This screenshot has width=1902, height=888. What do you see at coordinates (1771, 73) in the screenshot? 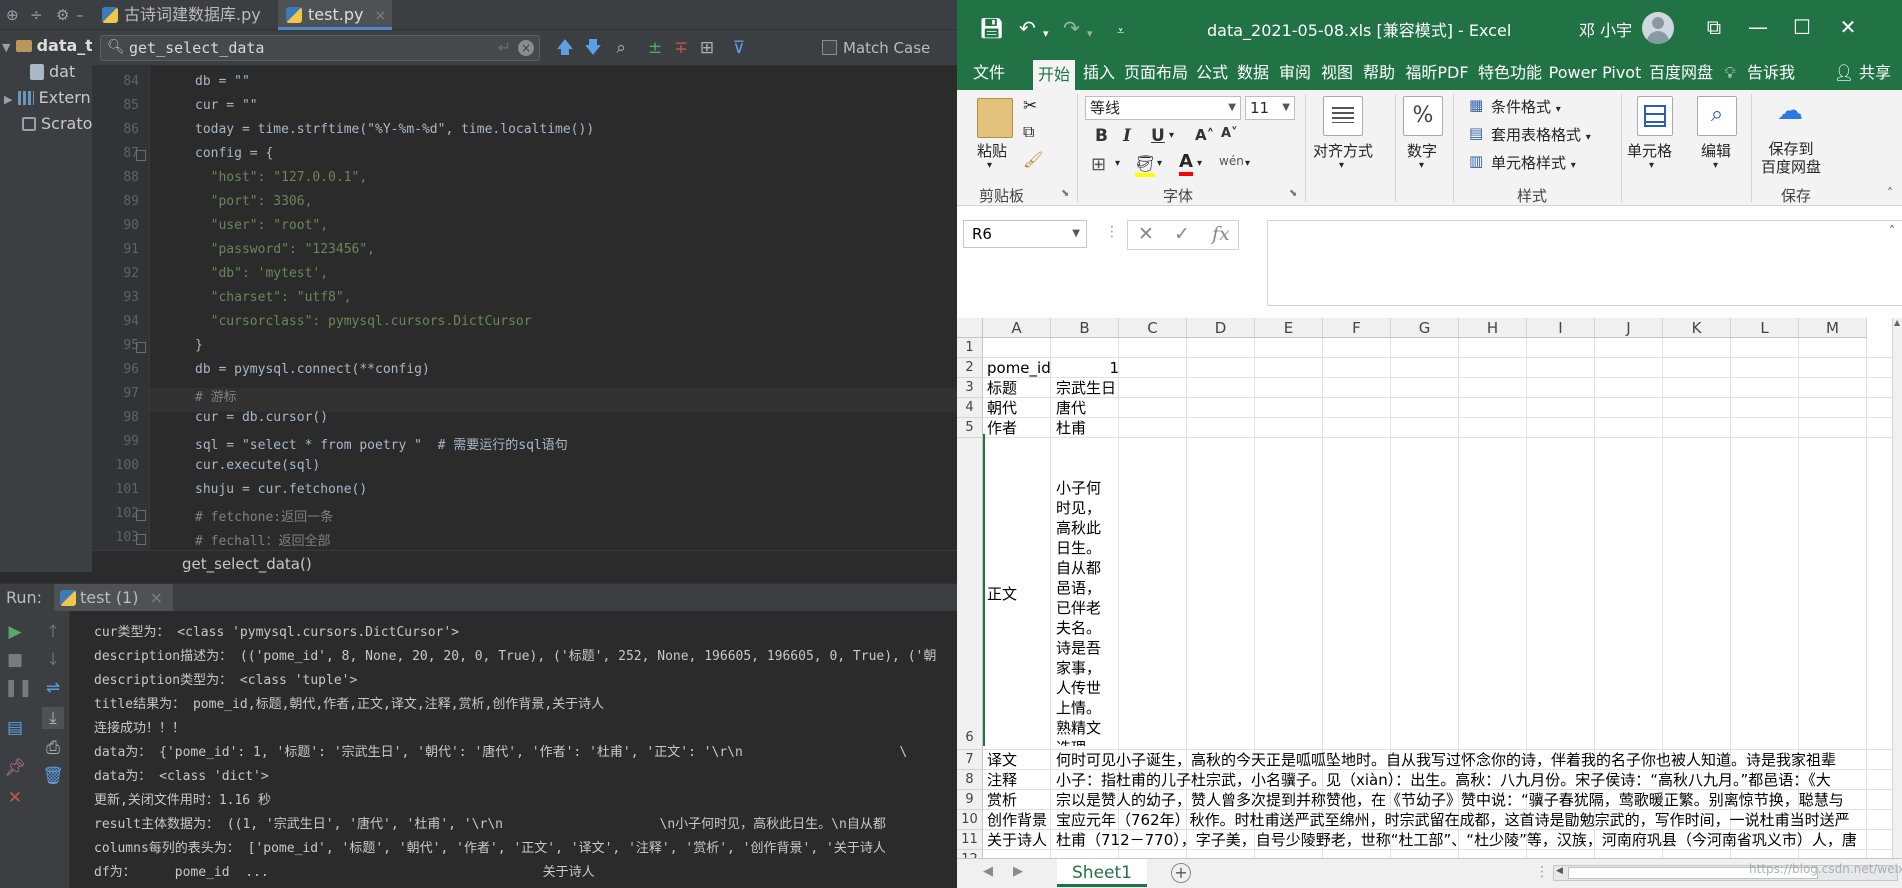
I see `tell-me: 告诉我` at bounding box center [1771, 73].